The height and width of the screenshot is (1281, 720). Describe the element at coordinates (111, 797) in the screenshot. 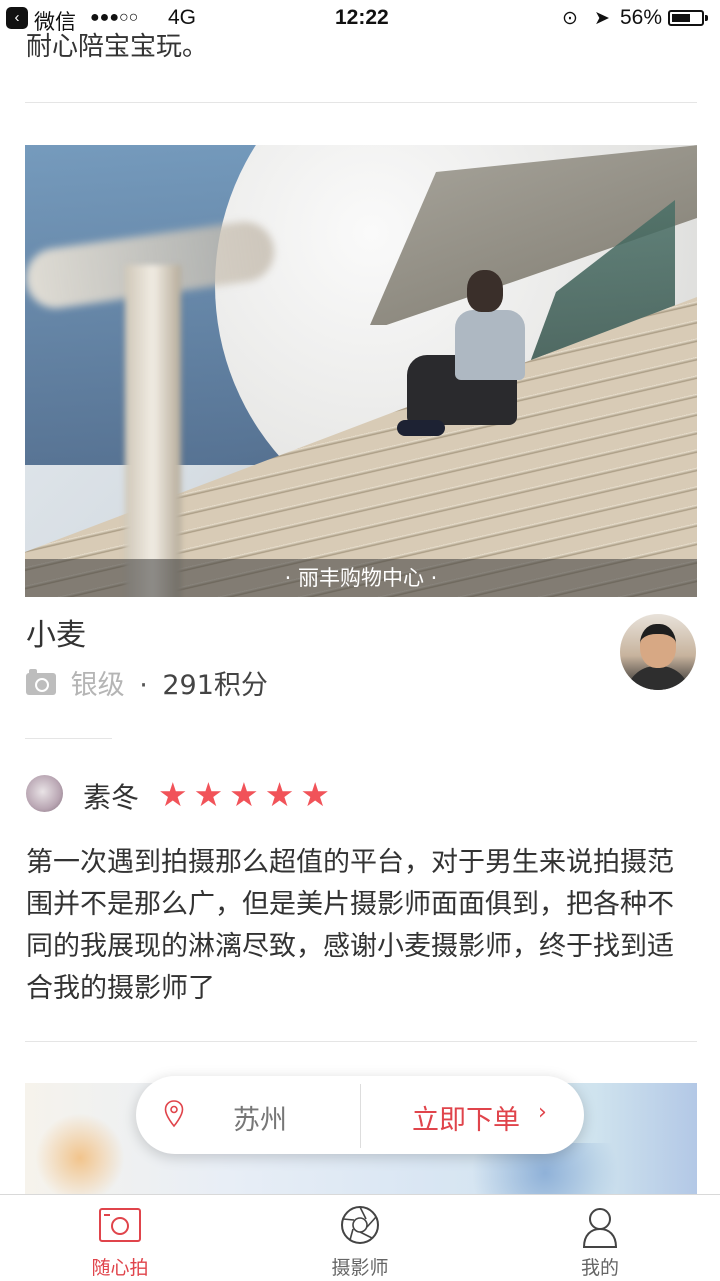

I see `reviewer-name: 素冬` at that location.